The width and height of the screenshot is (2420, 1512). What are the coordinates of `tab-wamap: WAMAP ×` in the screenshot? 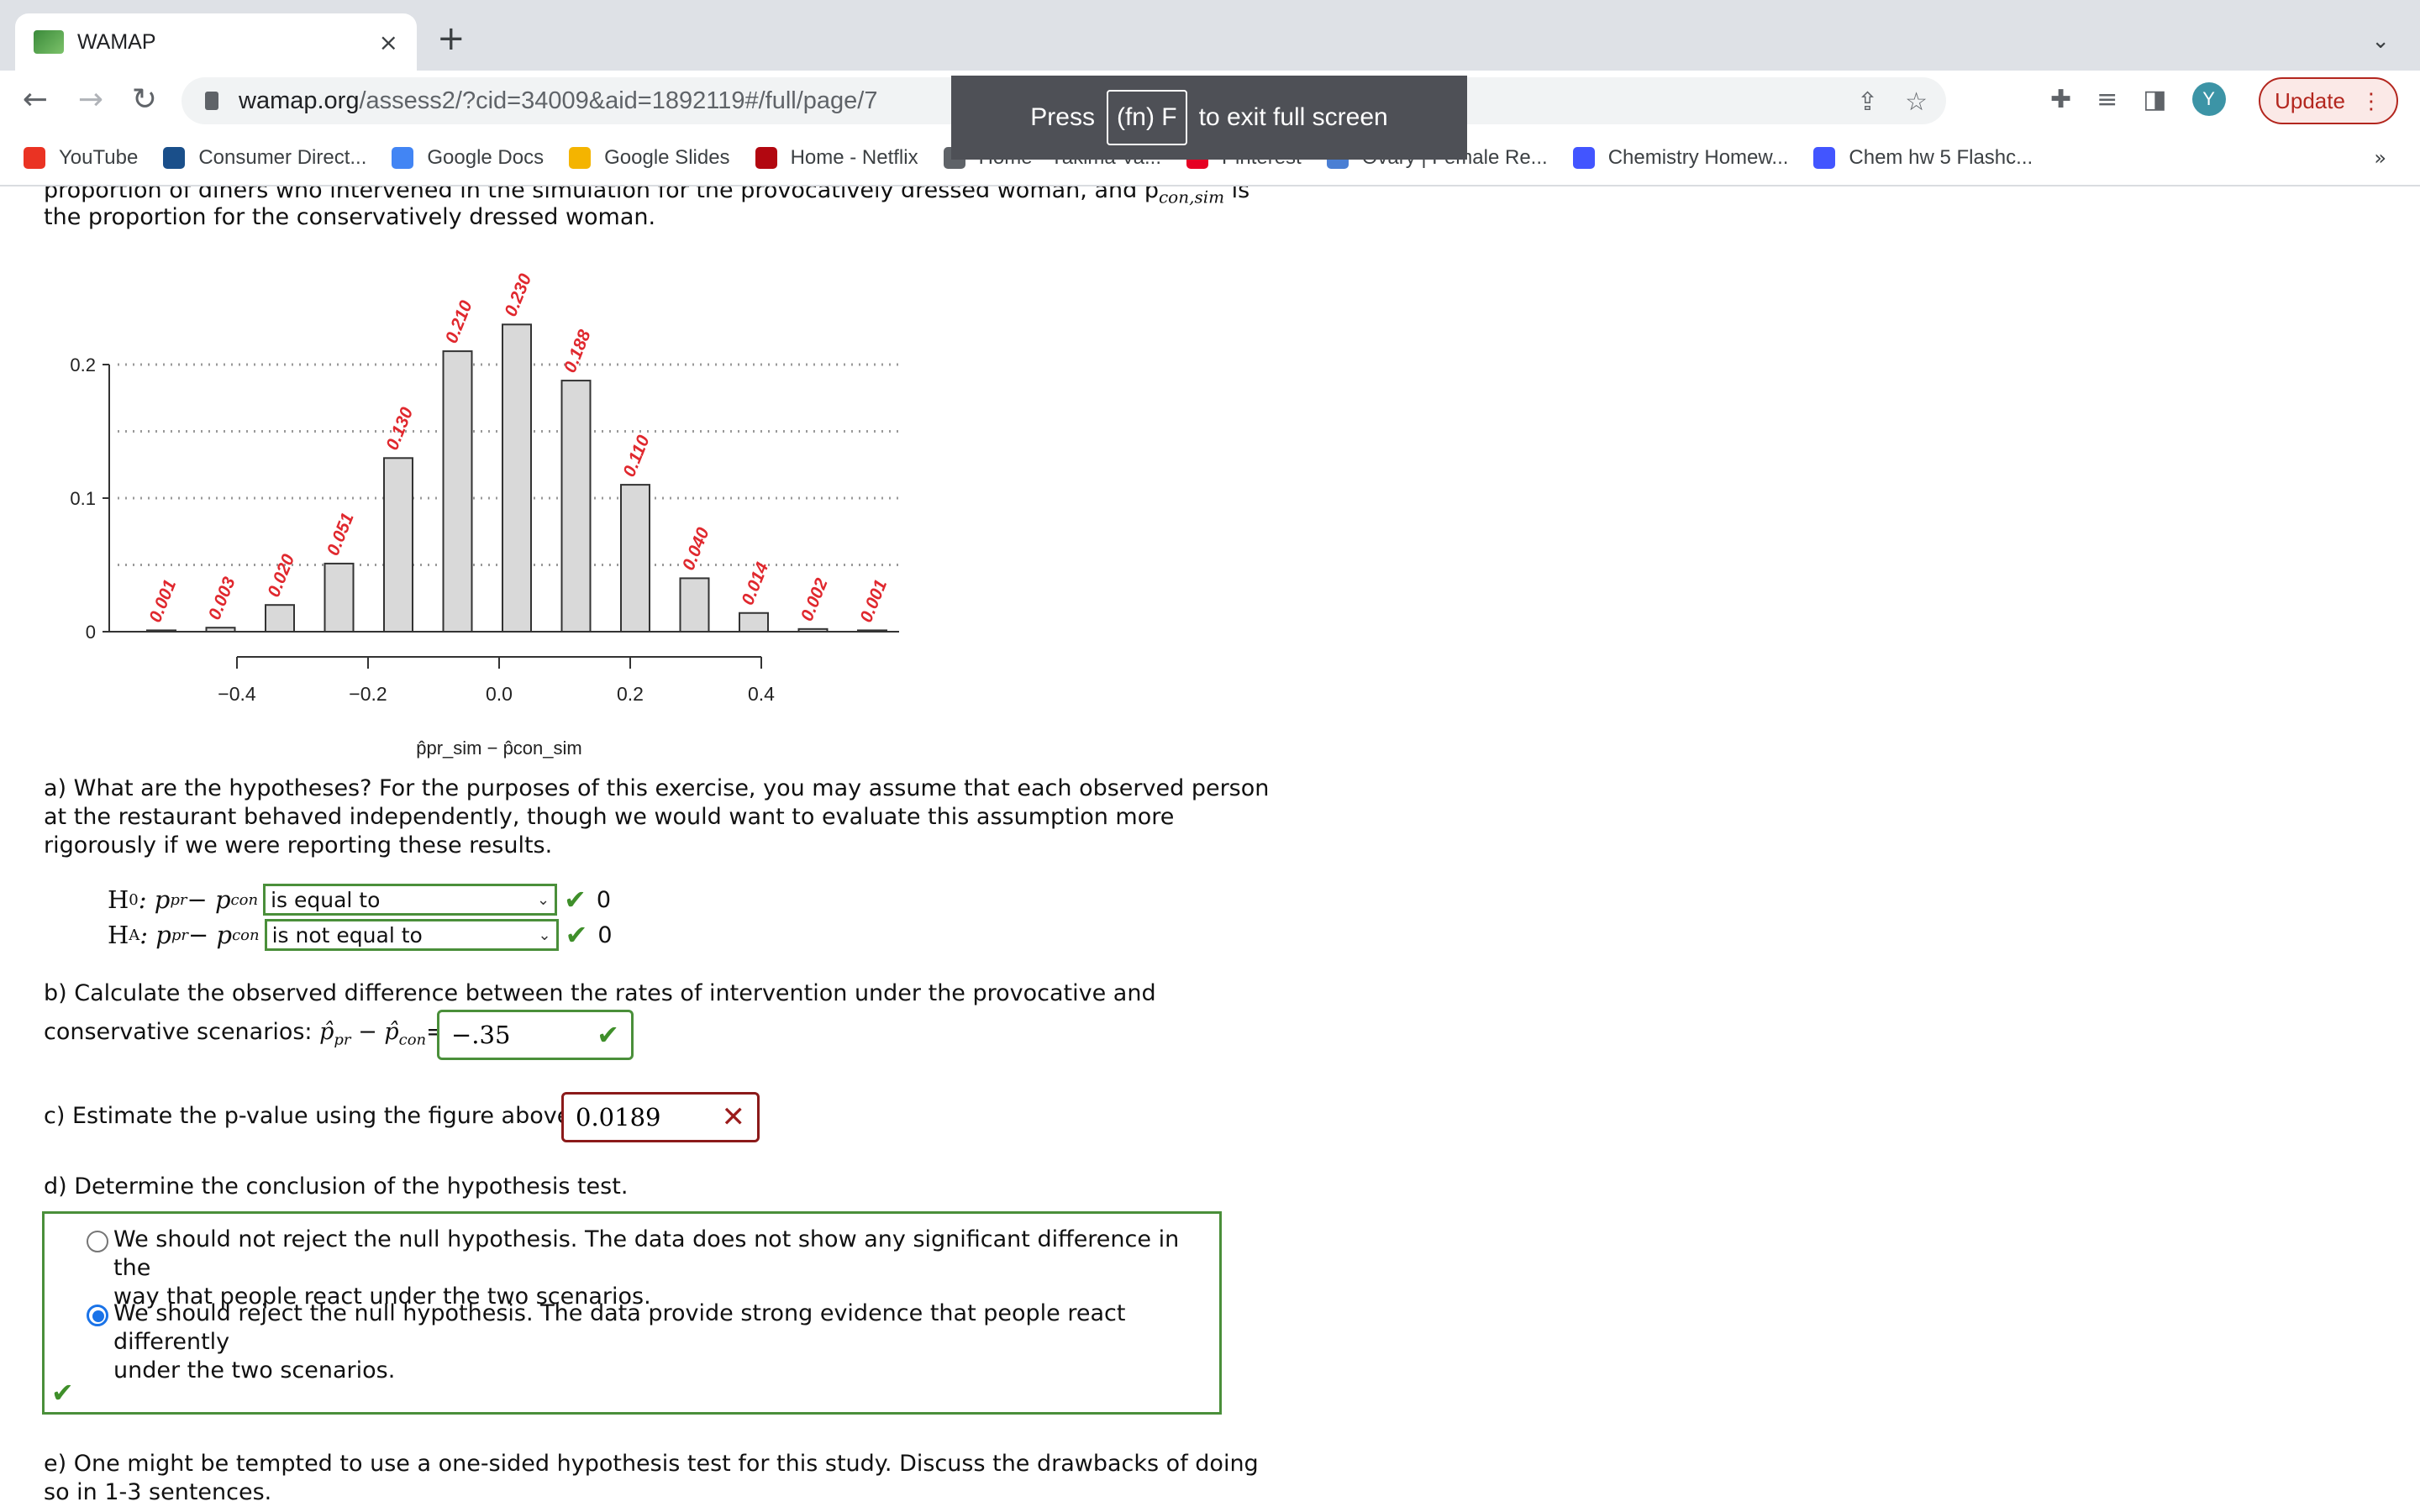 It's located at (216, 42).